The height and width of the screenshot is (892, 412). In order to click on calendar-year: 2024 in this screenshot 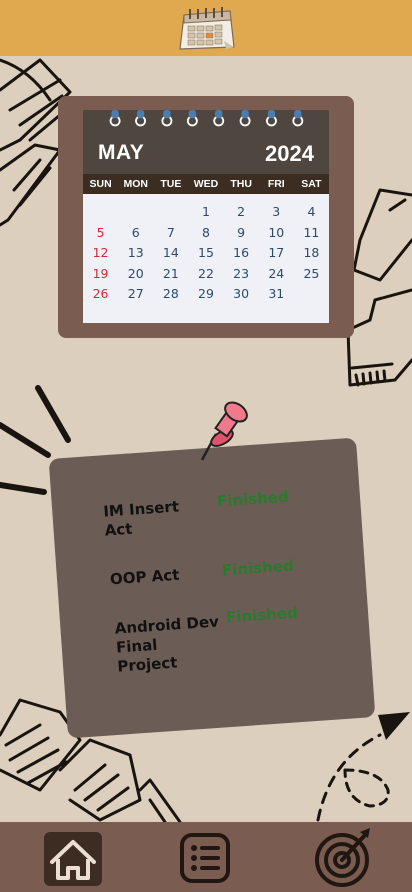, I will do `click(289, 153)`.